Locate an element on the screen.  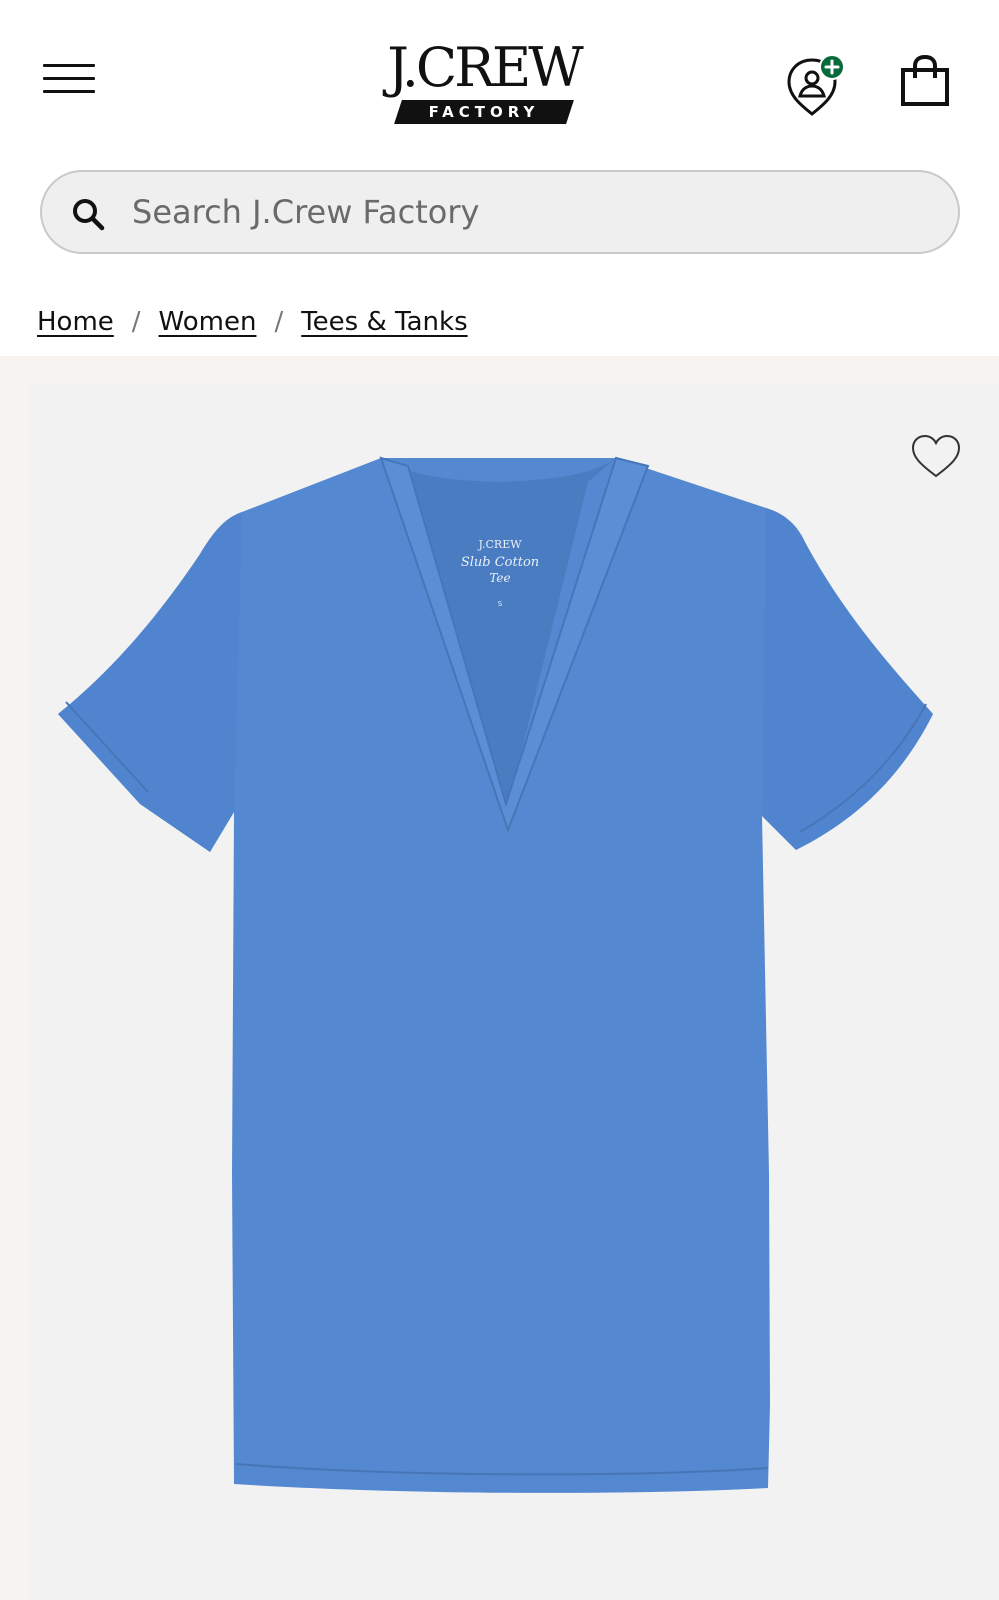
tag-size: S is located at coordinates (500, 604).